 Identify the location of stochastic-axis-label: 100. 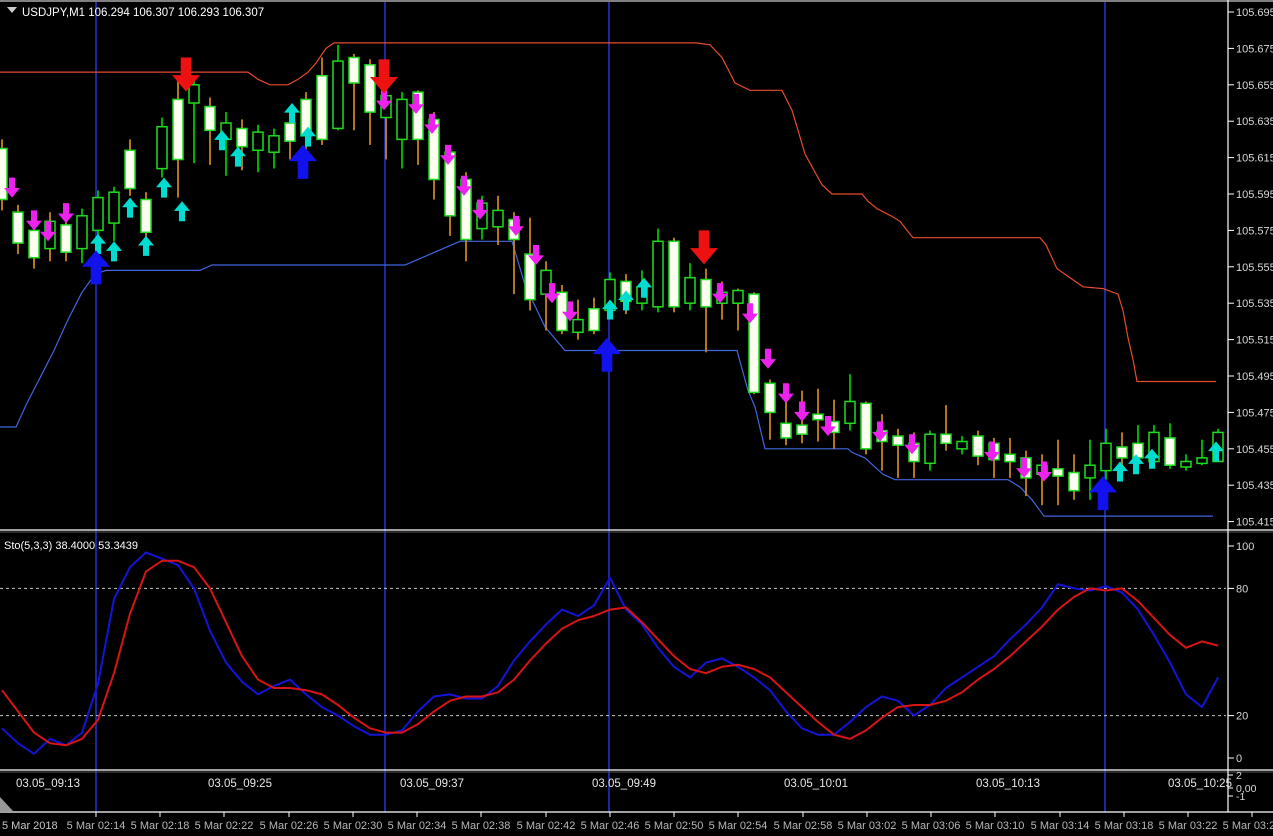
(1245, 547).